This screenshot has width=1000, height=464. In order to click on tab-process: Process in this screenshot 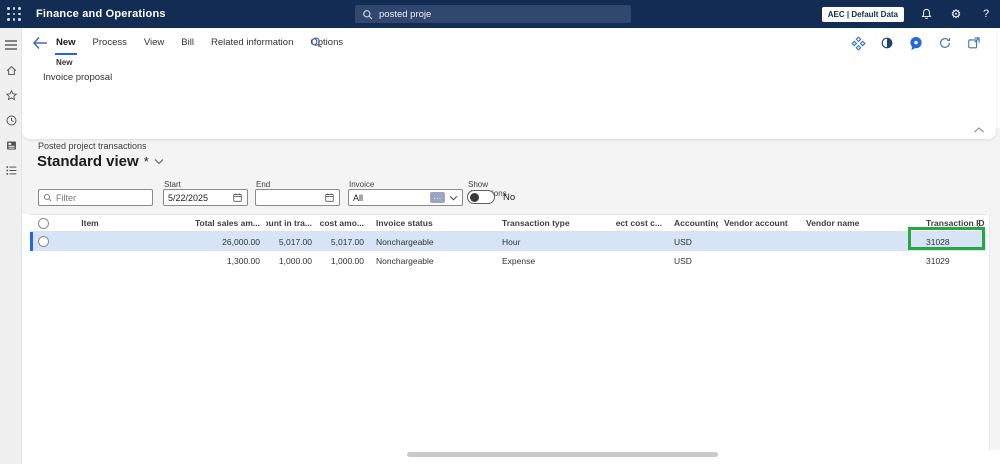, I will do `click(110, 43)`.